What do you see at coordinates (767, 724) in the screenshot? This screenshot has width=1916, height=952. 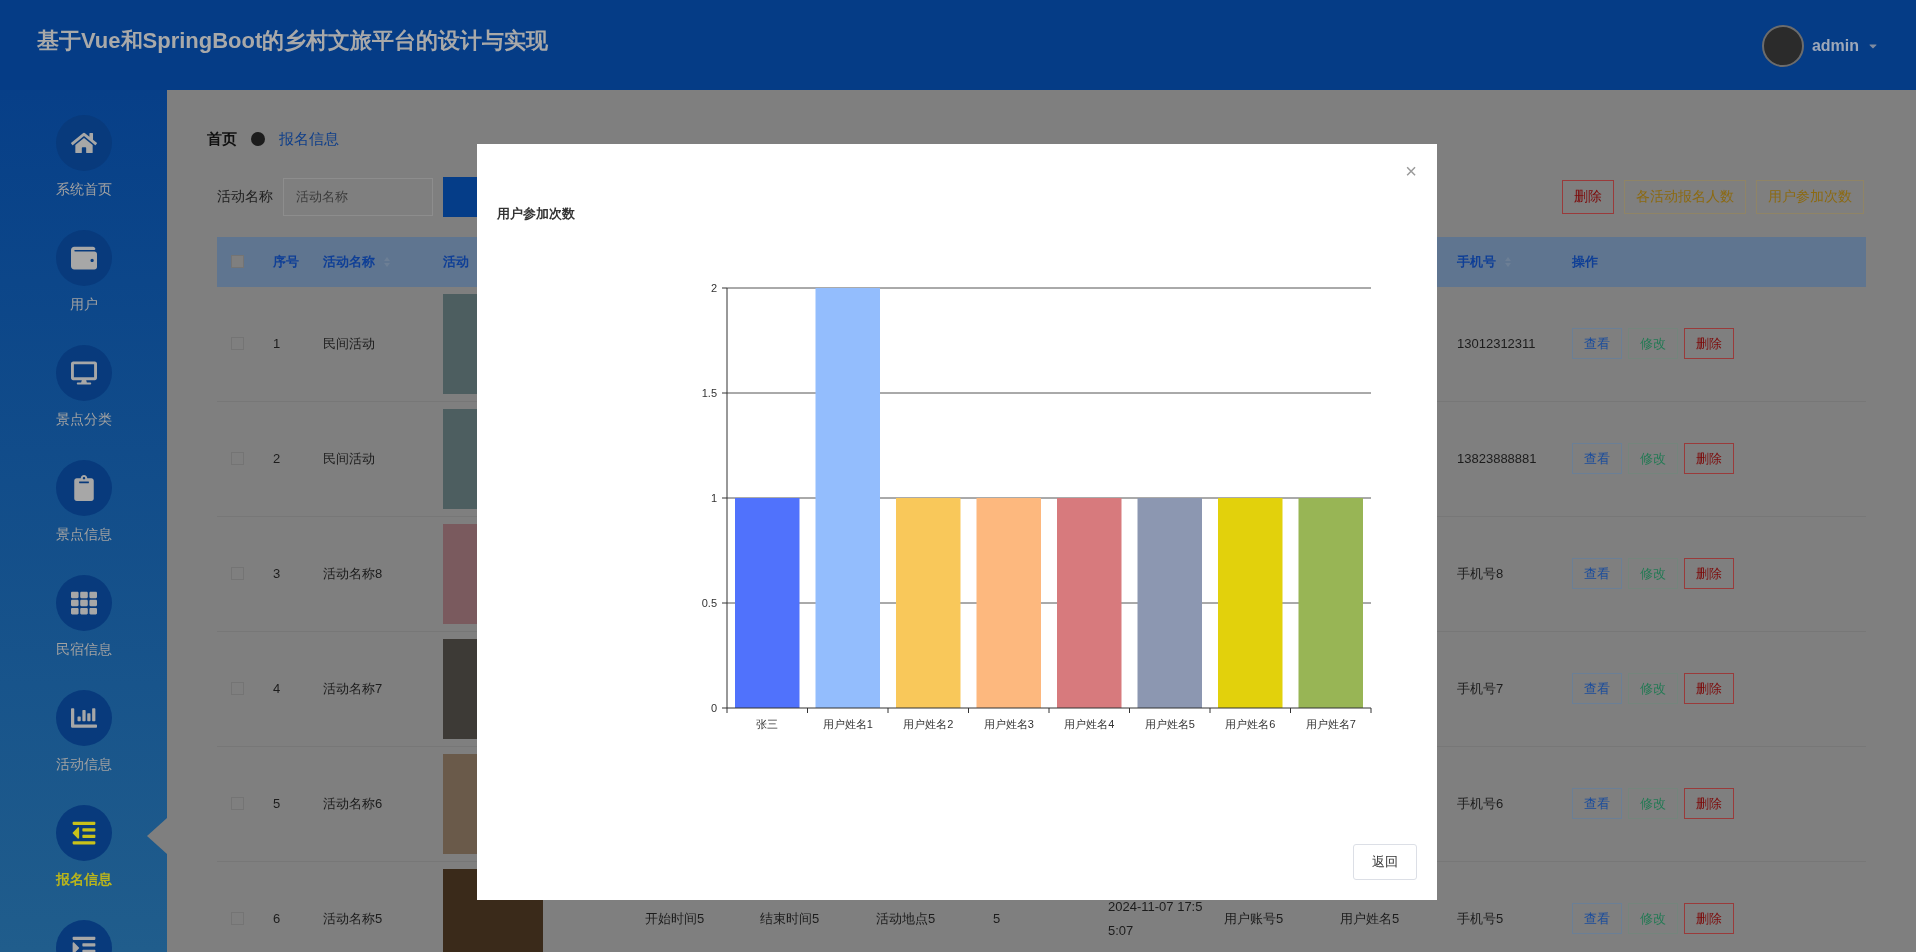 I see `x-tick-label: 张三` at bounding box center [767, 724].